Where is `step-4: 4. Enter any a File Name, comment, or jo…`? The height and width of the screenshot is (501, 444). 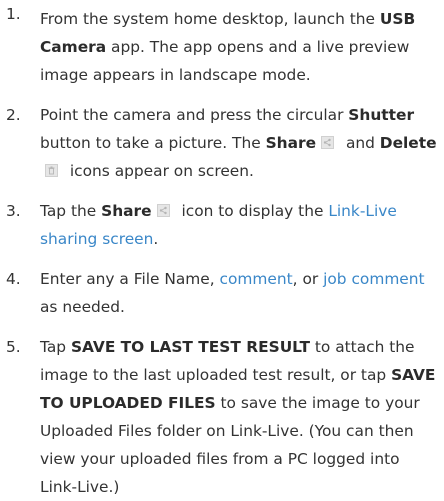 step-4: 4. Enter any a File Name, comment, or jo… is located at coordinates (222, 293).